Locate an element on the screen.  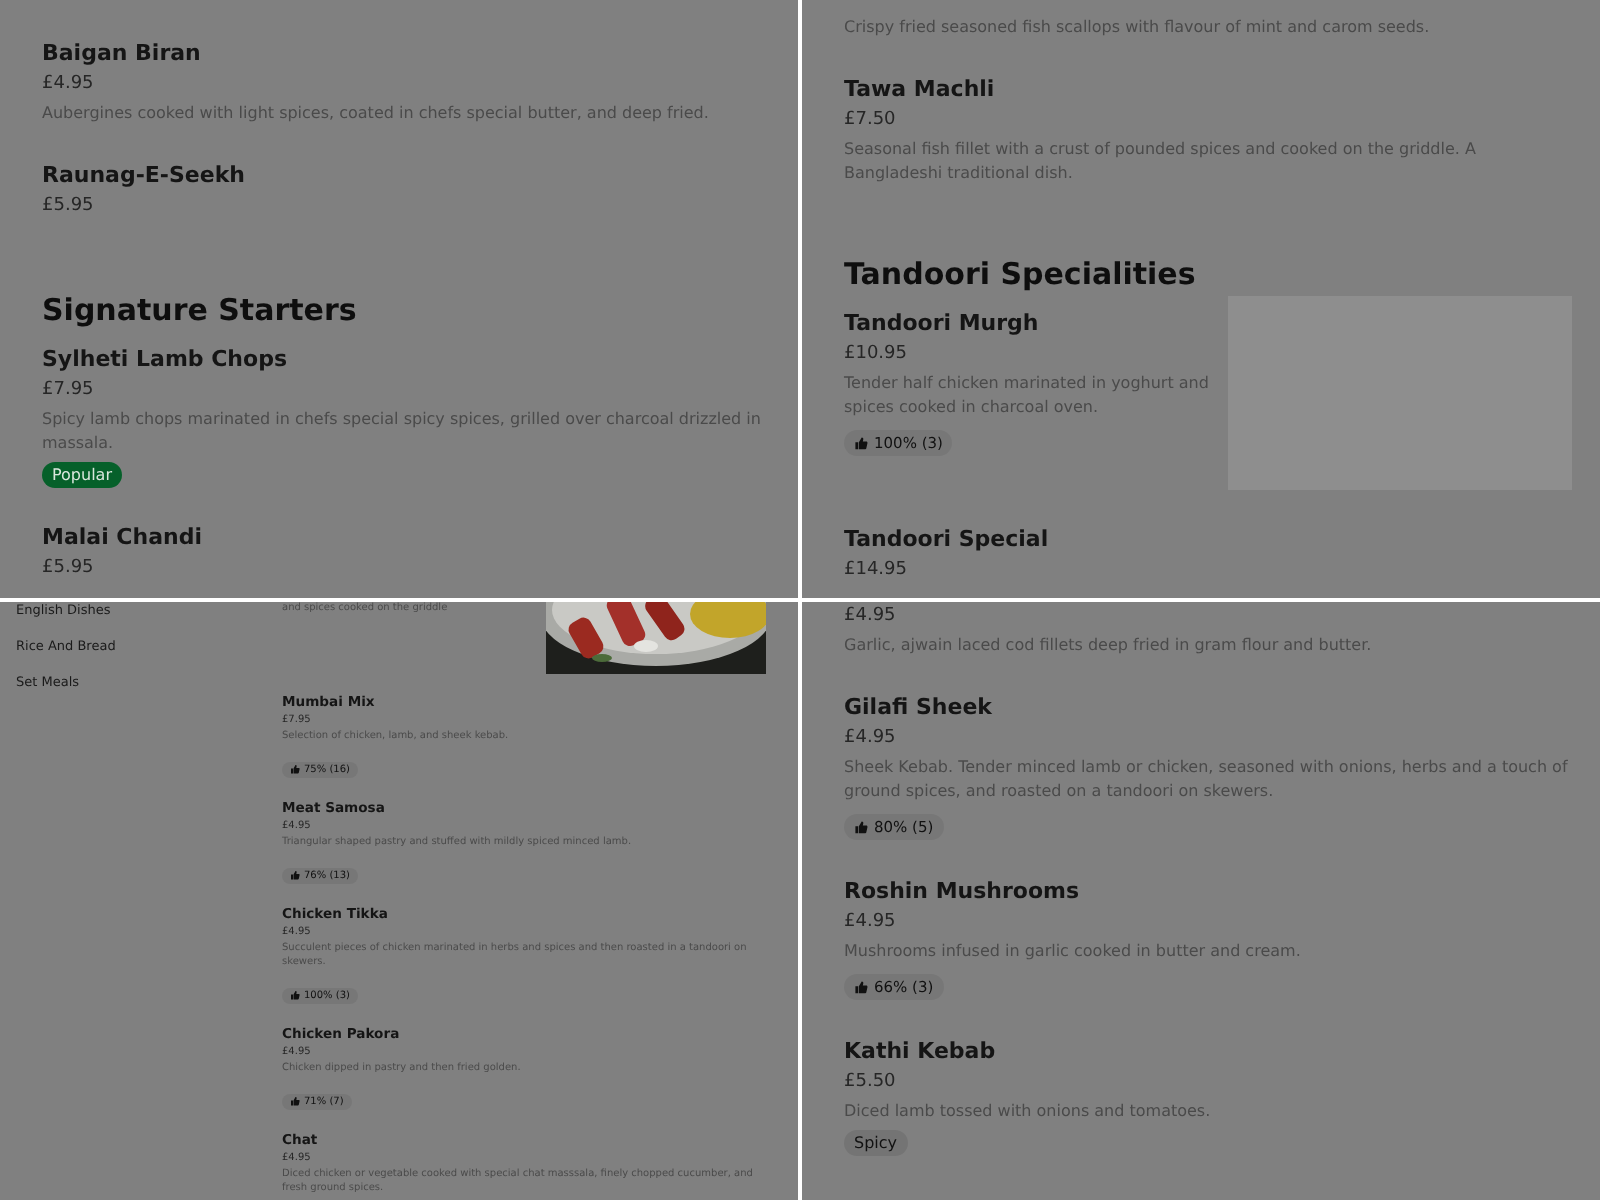
section-heading: Signature Starters is located at coordinates (200, 310).